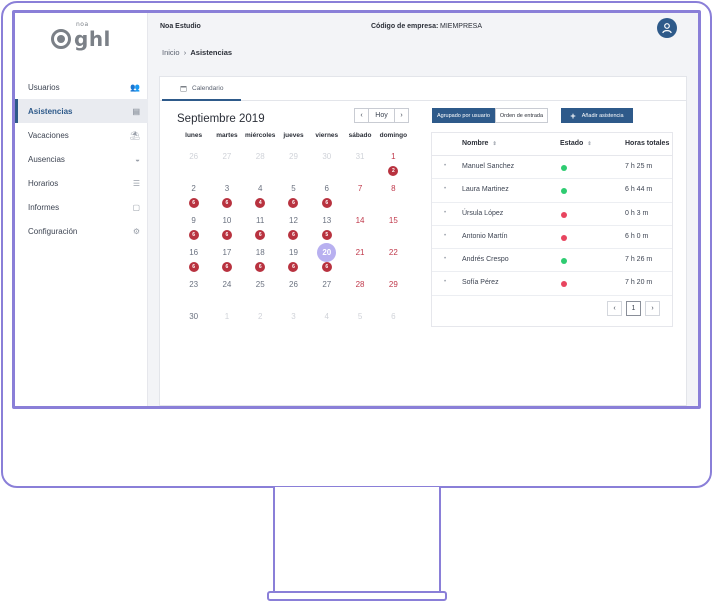  I want to click on weekday-label: jueves, so click(293, 135).